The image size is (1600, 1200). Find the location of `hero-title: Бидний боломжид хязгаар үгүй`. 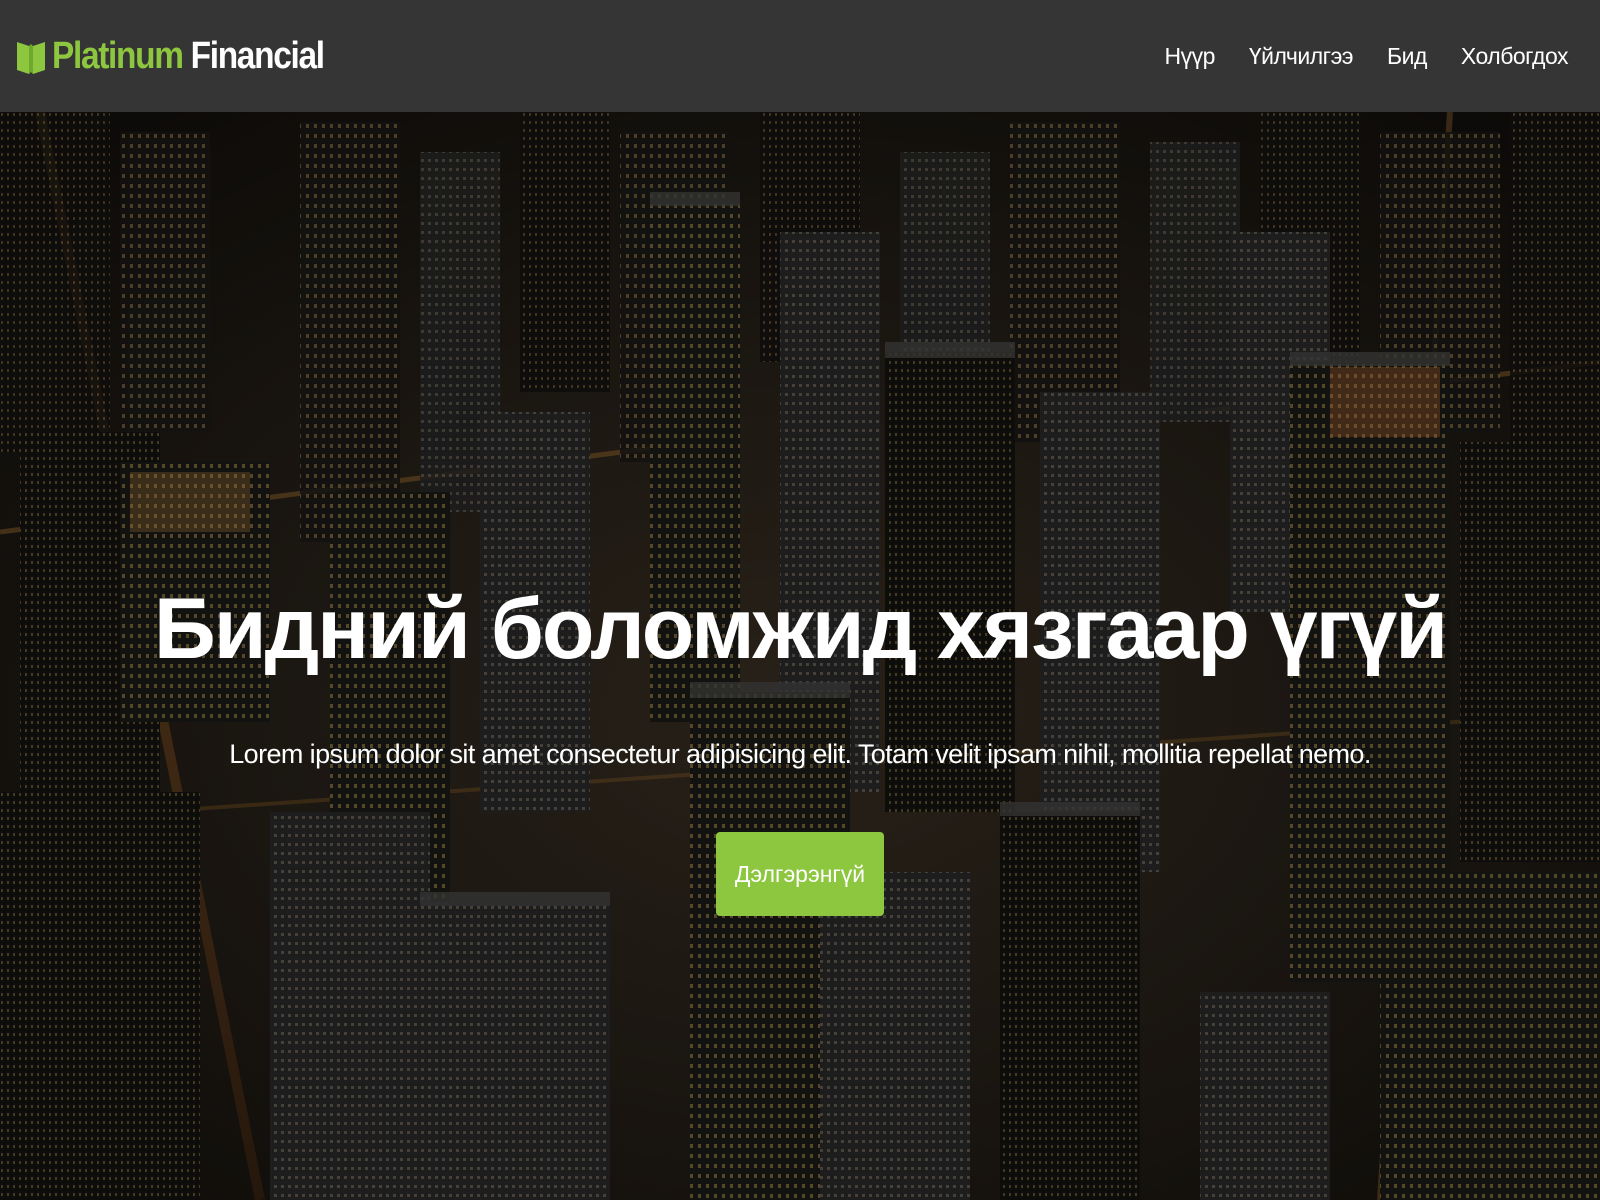

hero-title: Бидний боломжид хязгаар үгүй is located at coordinates (800, 629).